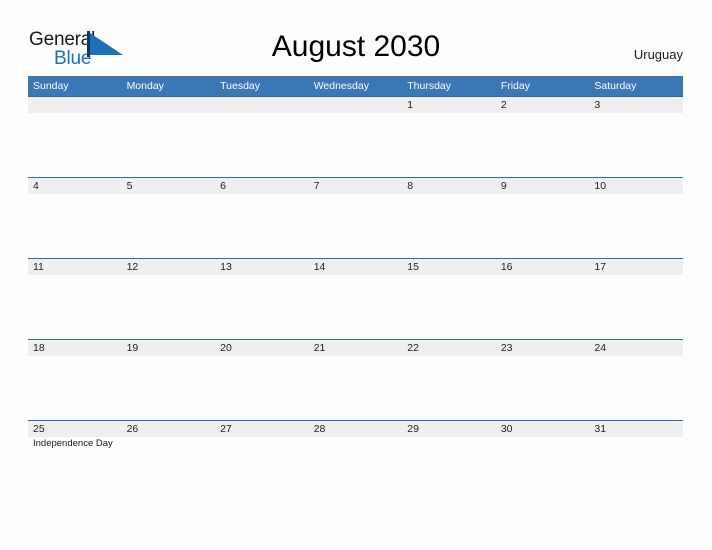 The image size is (712, 550). I want to click on calendar-day-cell: 5, so click(169, 218).